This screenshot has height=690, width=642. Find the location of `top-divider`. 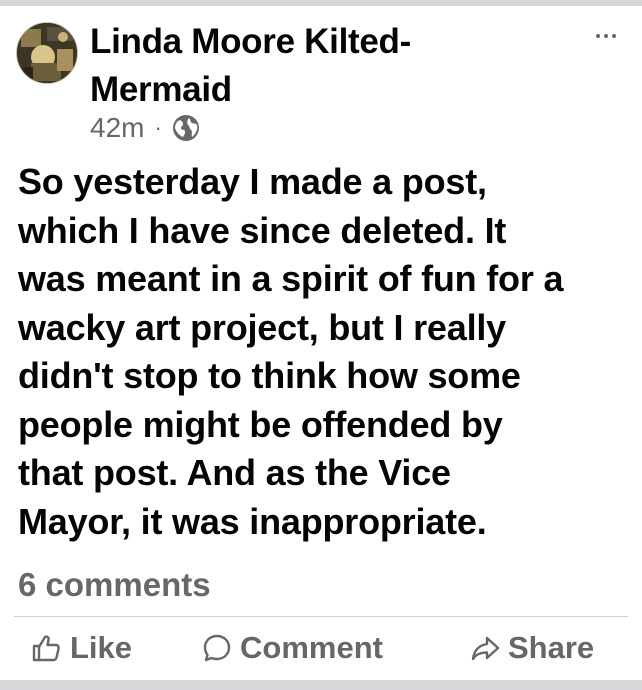

top-divider is located at coordinates (321, 3).